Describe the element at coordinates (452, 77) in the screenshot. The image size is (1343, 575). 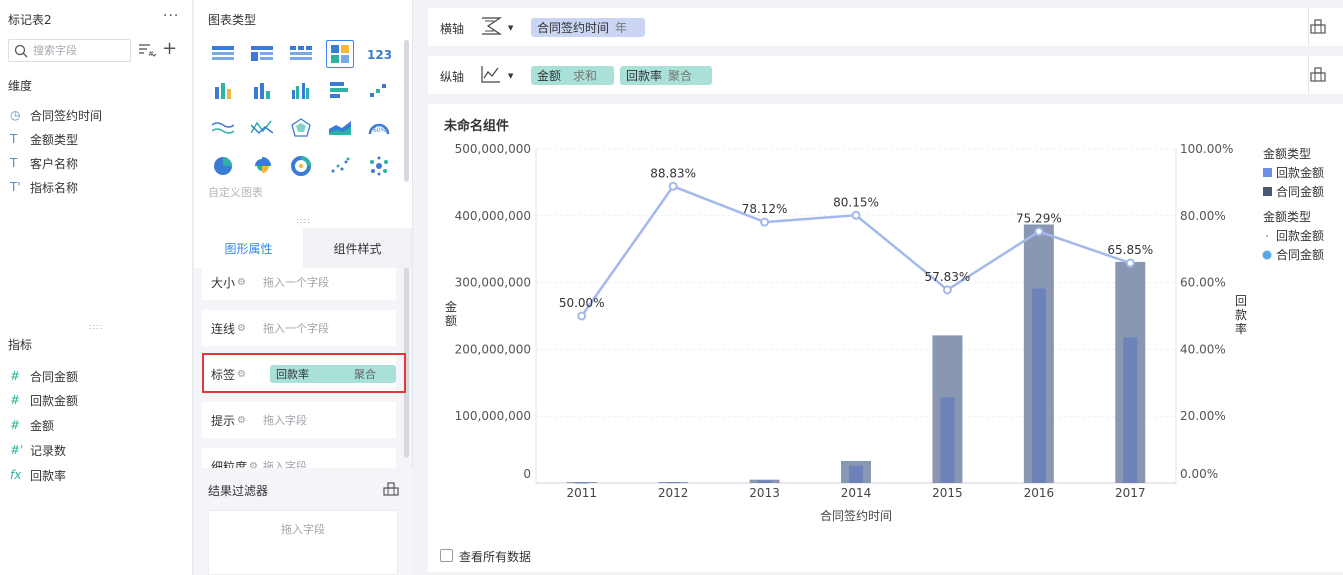
I see `y-axis-label: 纵轴` at that location.